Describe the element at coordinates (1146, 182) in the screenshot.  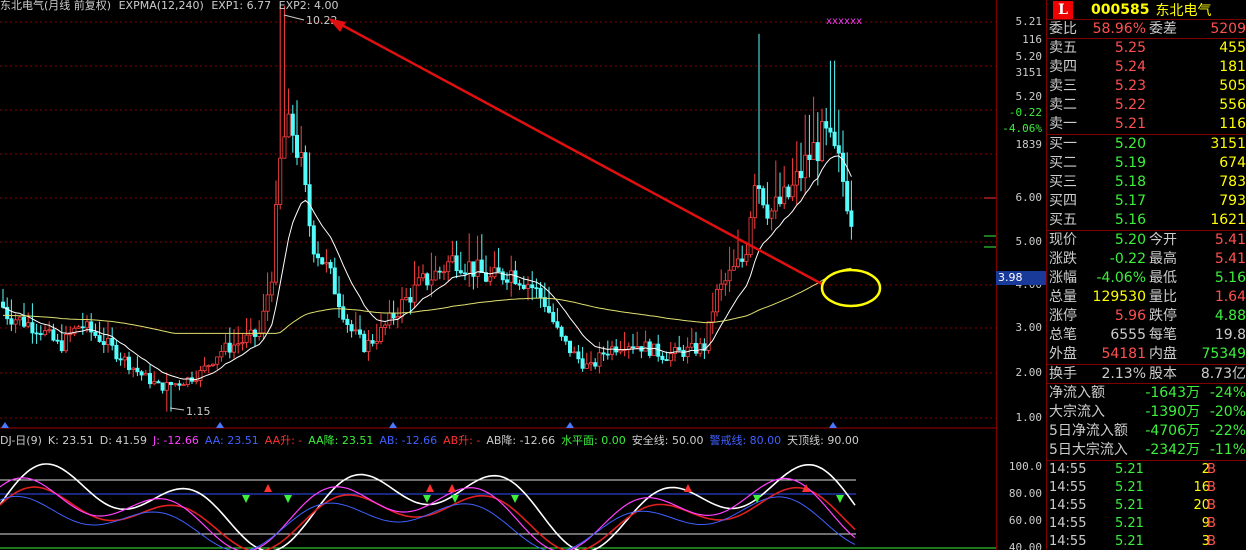
I see `bids-row: 买三 5.18 783` at that location.